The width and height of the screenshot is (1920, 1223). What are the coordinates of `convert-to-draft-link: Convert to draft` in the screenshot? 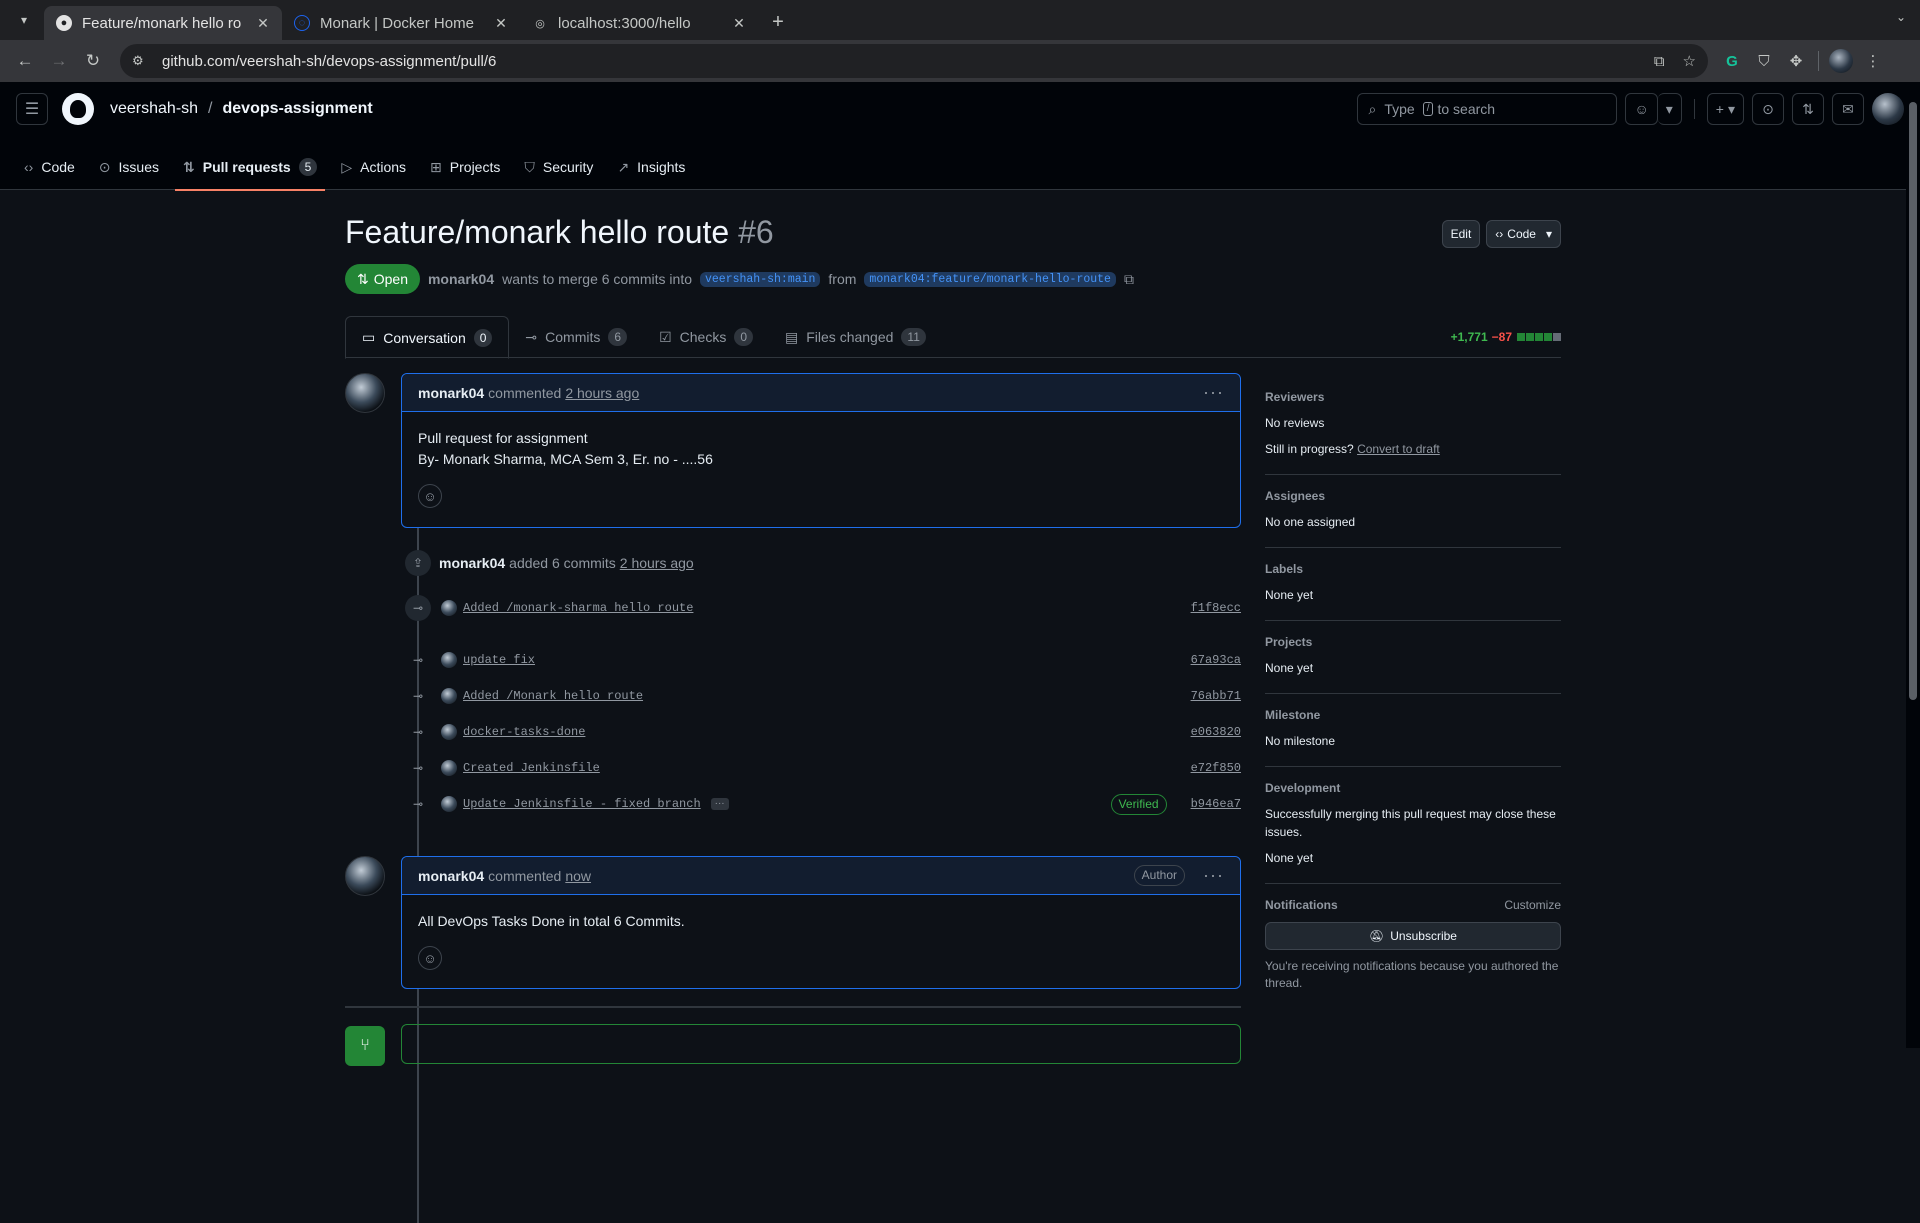 It's located at (1398, 449).